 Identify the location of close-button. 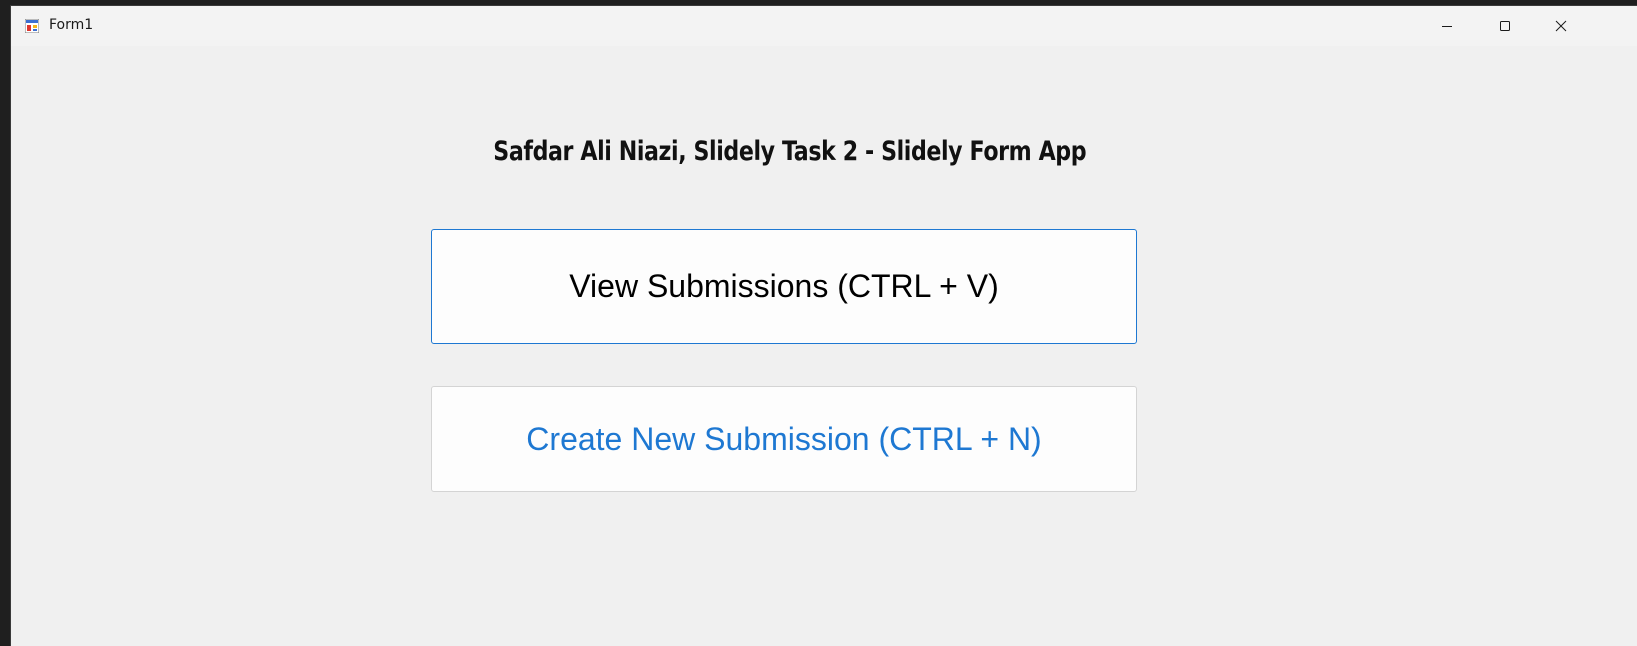
(1561, 26).